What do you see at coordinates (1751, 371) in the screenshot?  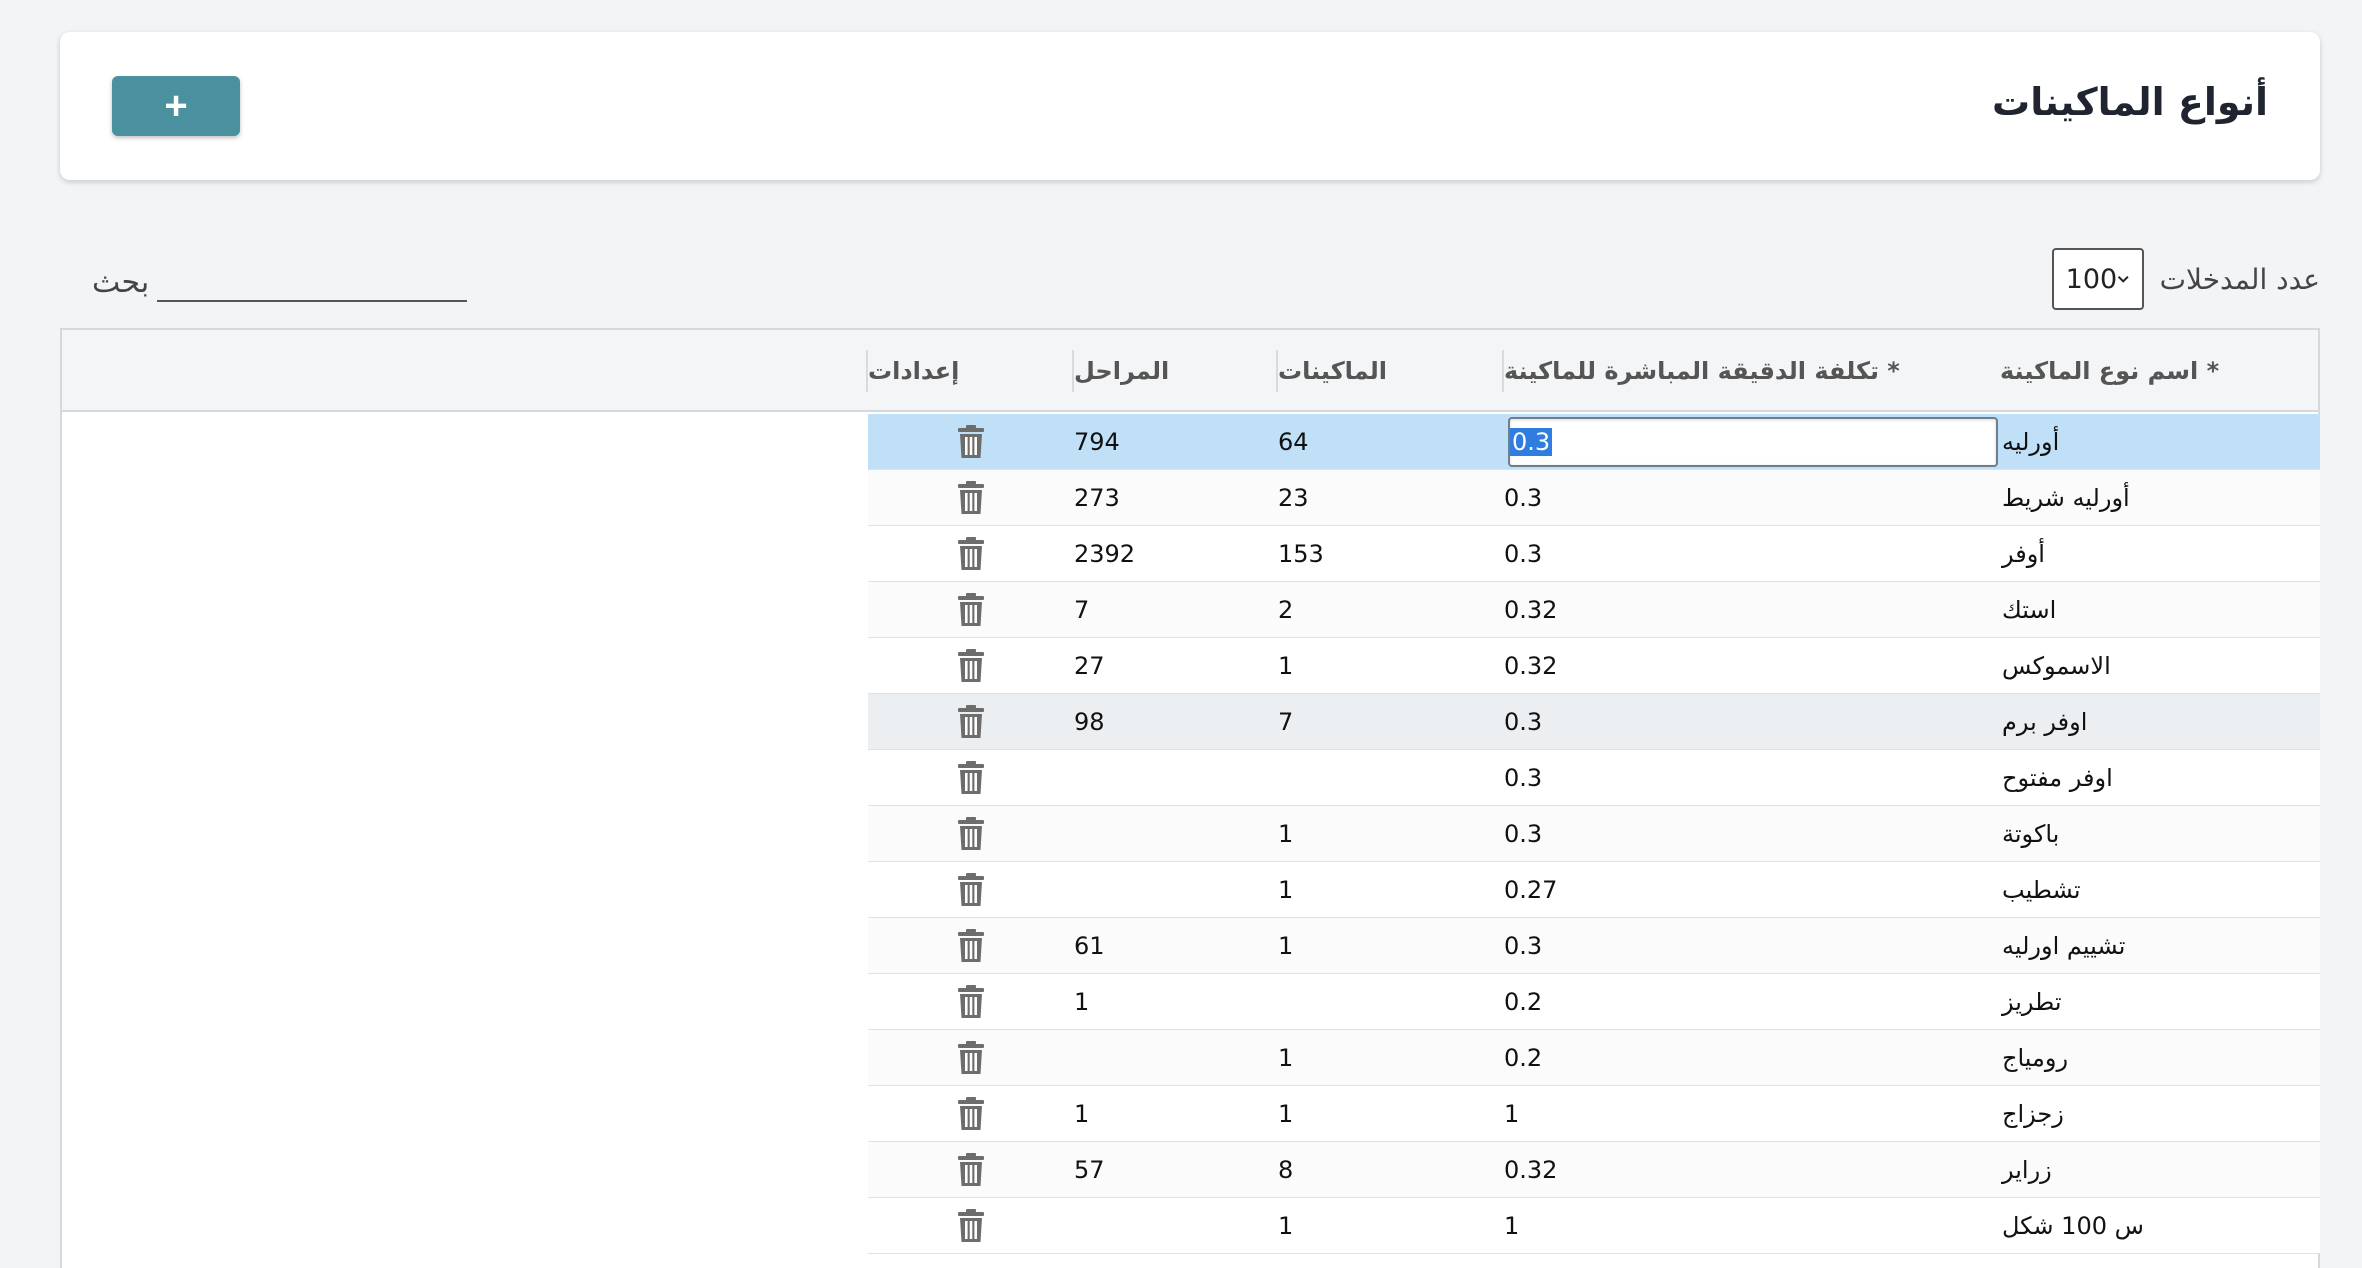 I see `column-header-cost: * تكلفة الدقيقة المباشرة للماكينة` at bounding box center [1751, 371].